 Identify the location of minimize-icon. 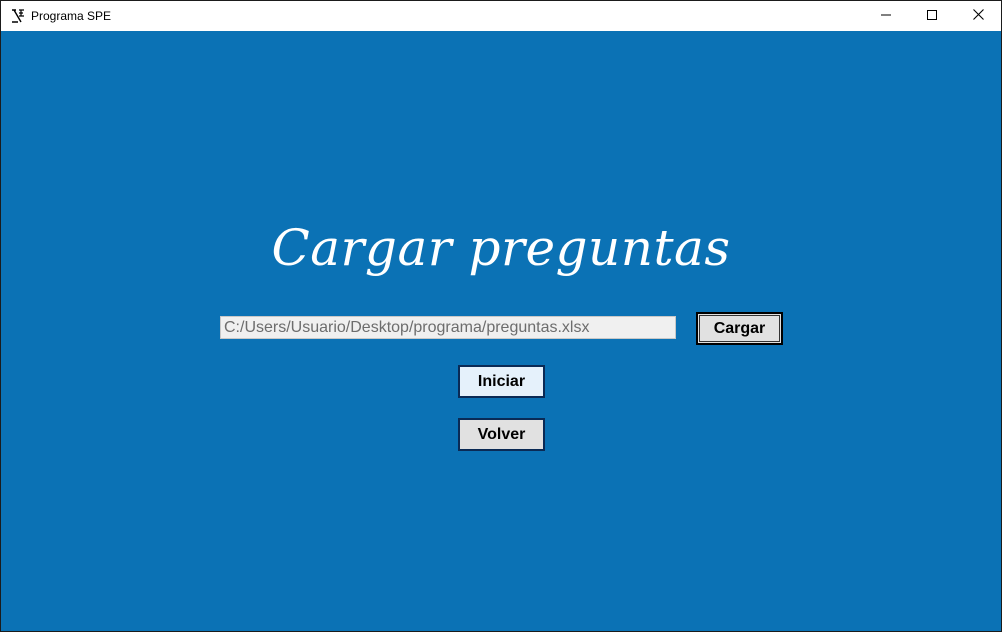
(886, 16).